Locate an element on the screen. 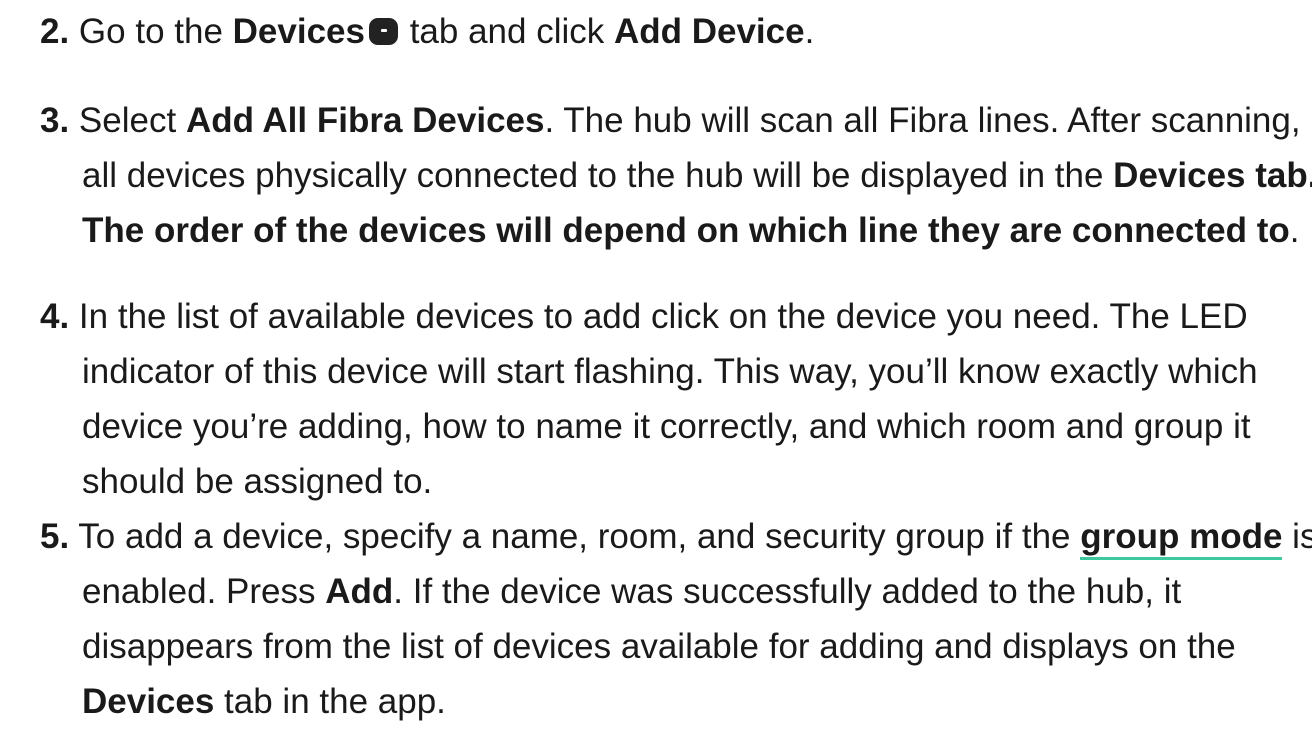  step-number: 4. is located at coordinates (55, 316).